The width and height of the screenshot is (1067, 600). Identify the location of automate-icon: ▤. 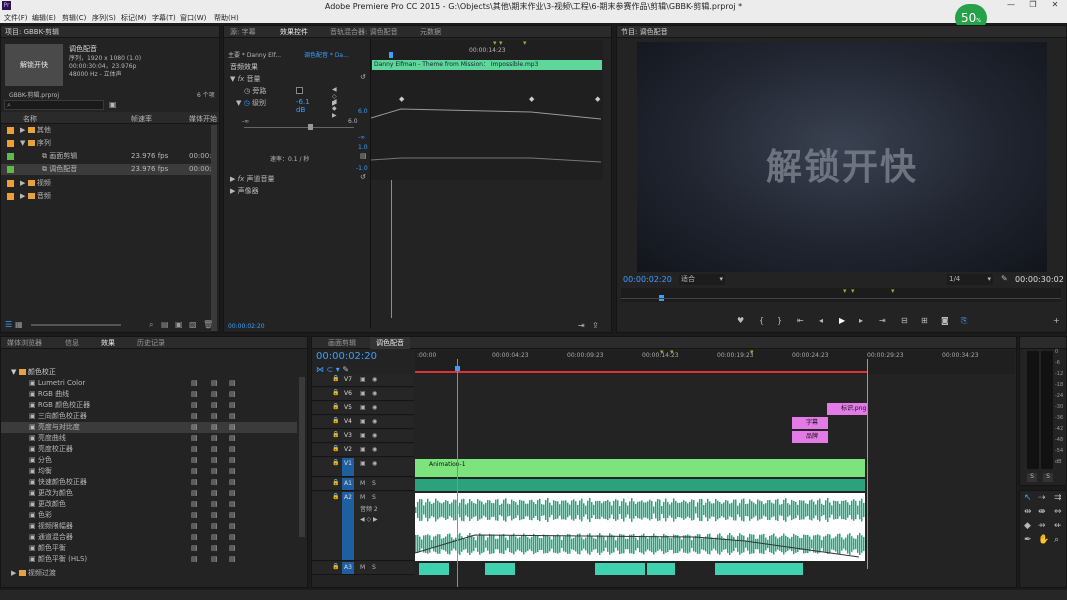
(165, 324).